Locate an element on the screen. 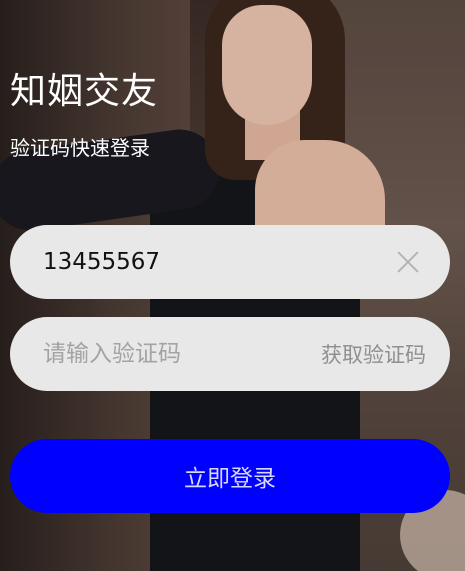 The height and width of the screenshot is (571, 465). get-code-button: 获取验证码 is located at coordinates (373, 354).